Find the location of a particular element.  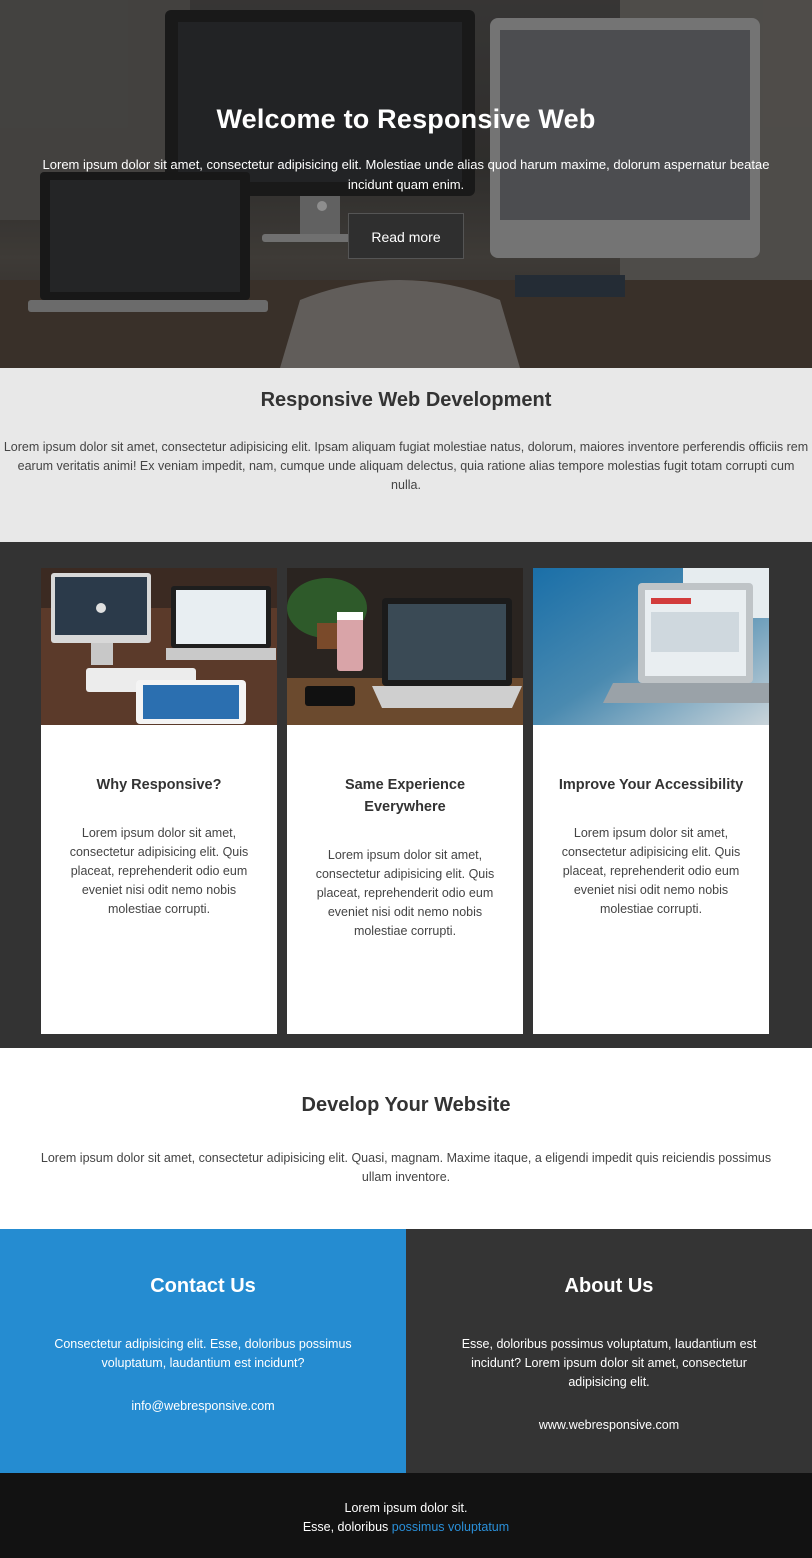

hero-title: Welcome to Responsive Web is located at coordinates (406, 119).